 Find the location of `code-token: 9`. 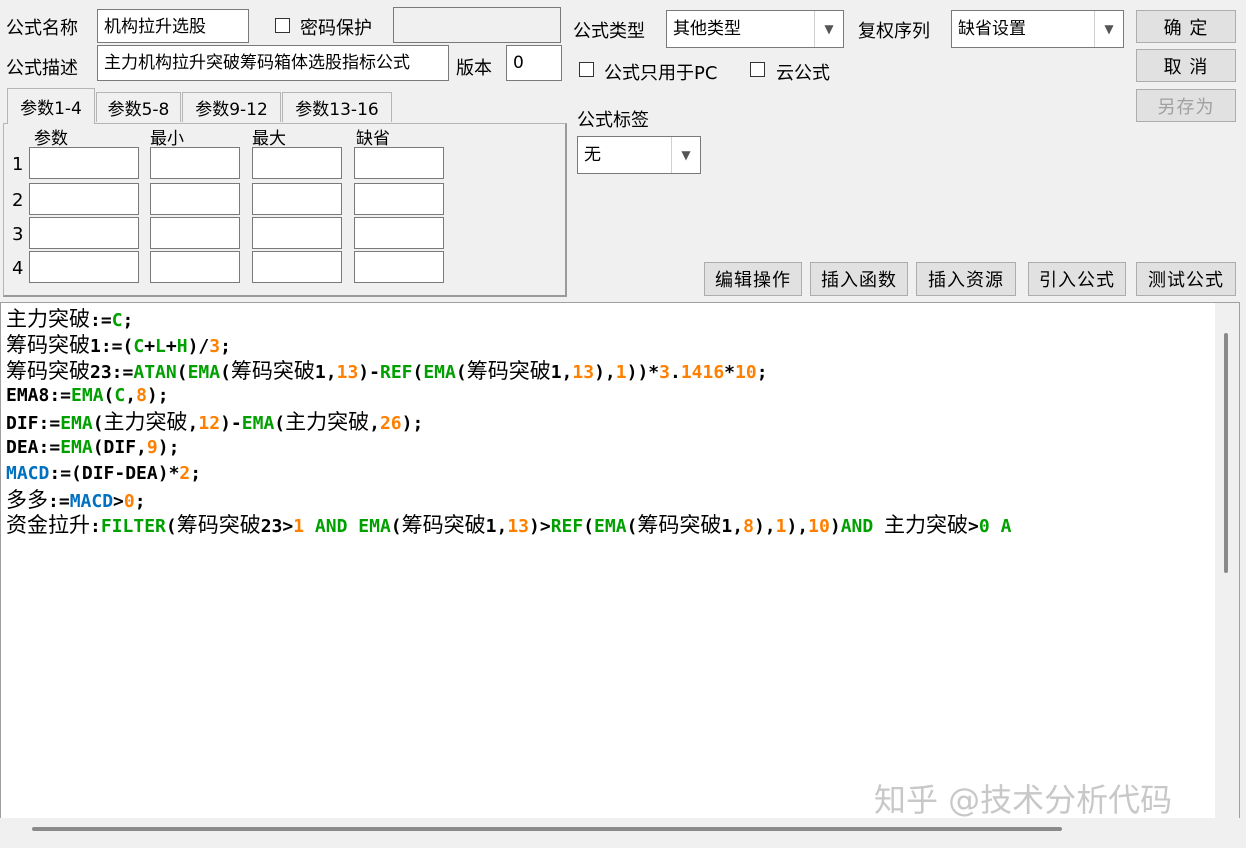

code-token: 9 is located at coordinates (152, 447).